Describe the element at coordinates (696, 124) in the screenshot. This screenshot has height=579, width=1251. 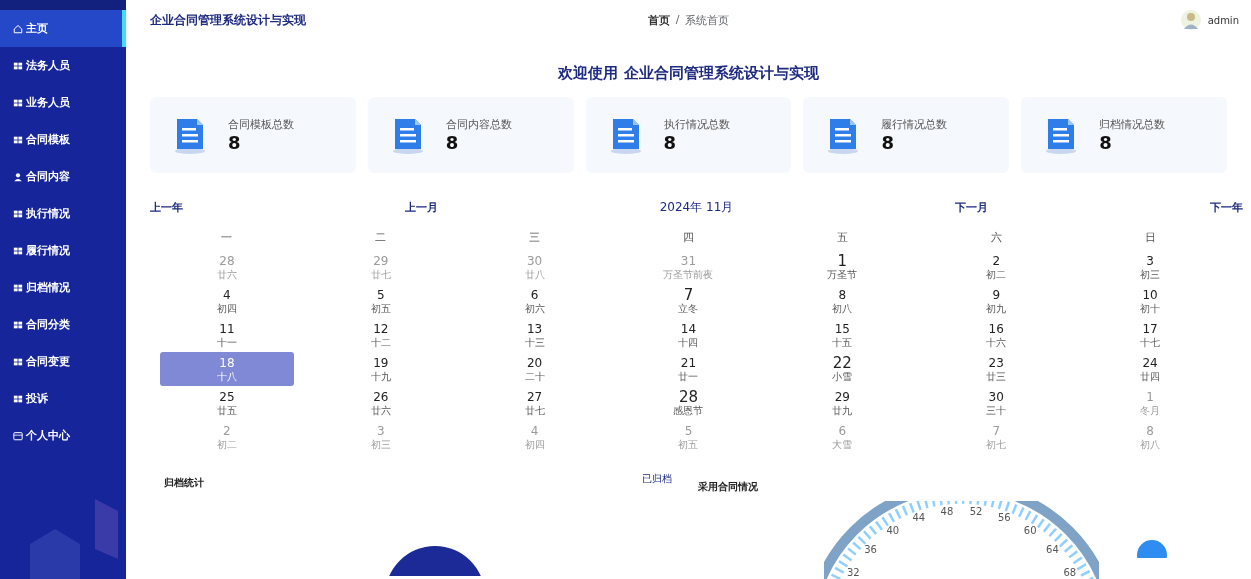
I see `stat-label: 执行情况总数` at that location.